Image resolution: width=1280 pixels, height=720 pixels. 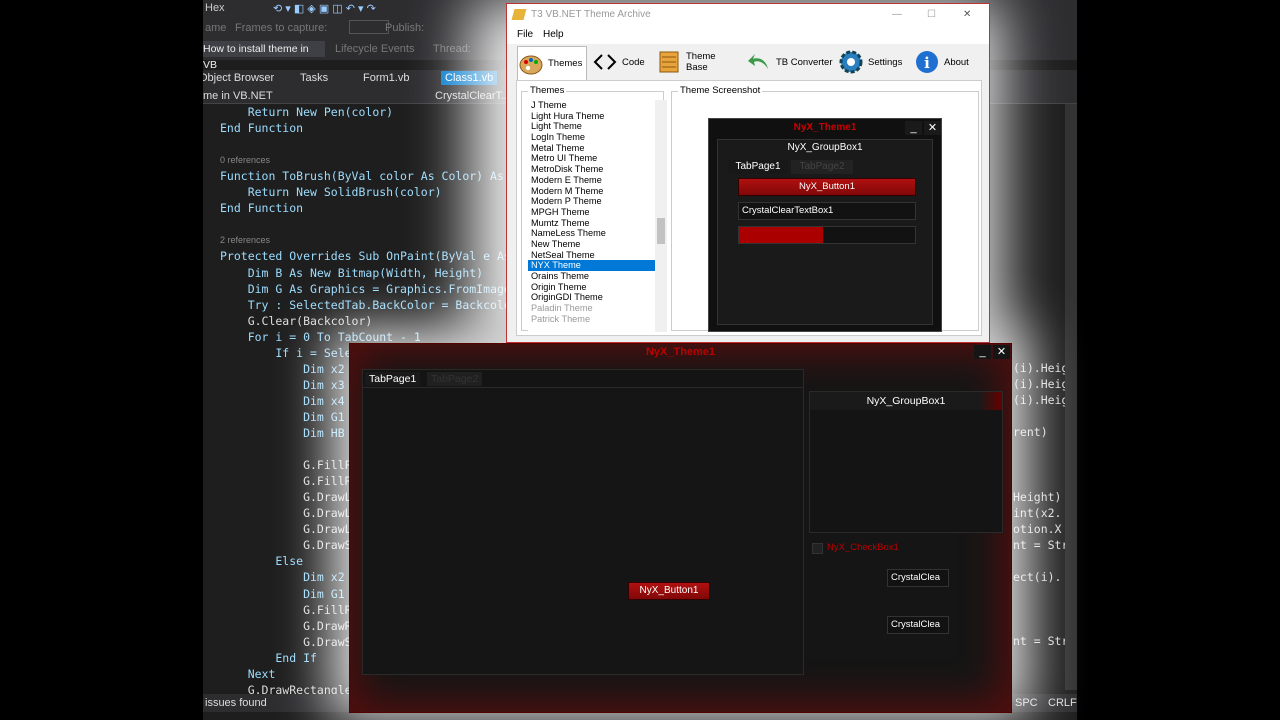 What do you see at coordinates (314, 78) in the screenshot?
I see `tab-tasks: Tasks` at bounding box center [314, 78].